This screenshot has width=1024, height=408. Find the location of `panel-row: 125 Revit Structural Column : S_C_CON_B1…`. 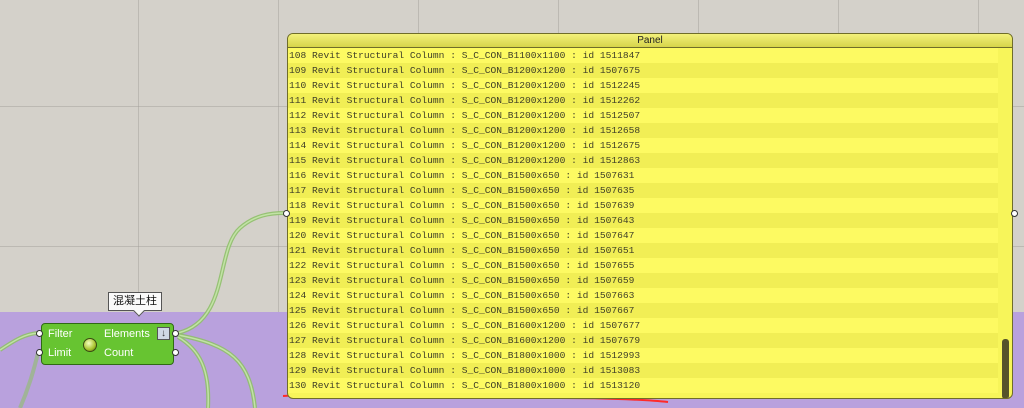

panel-row: 125 Revit Structural Column : S_C_CON_B1… is located at coordinates (643, 310).